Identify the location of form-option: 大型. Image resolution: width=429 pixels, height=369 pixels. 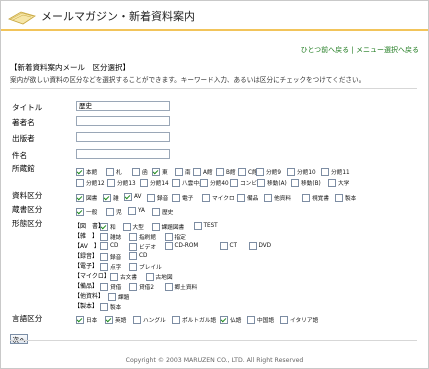
(133, 226).